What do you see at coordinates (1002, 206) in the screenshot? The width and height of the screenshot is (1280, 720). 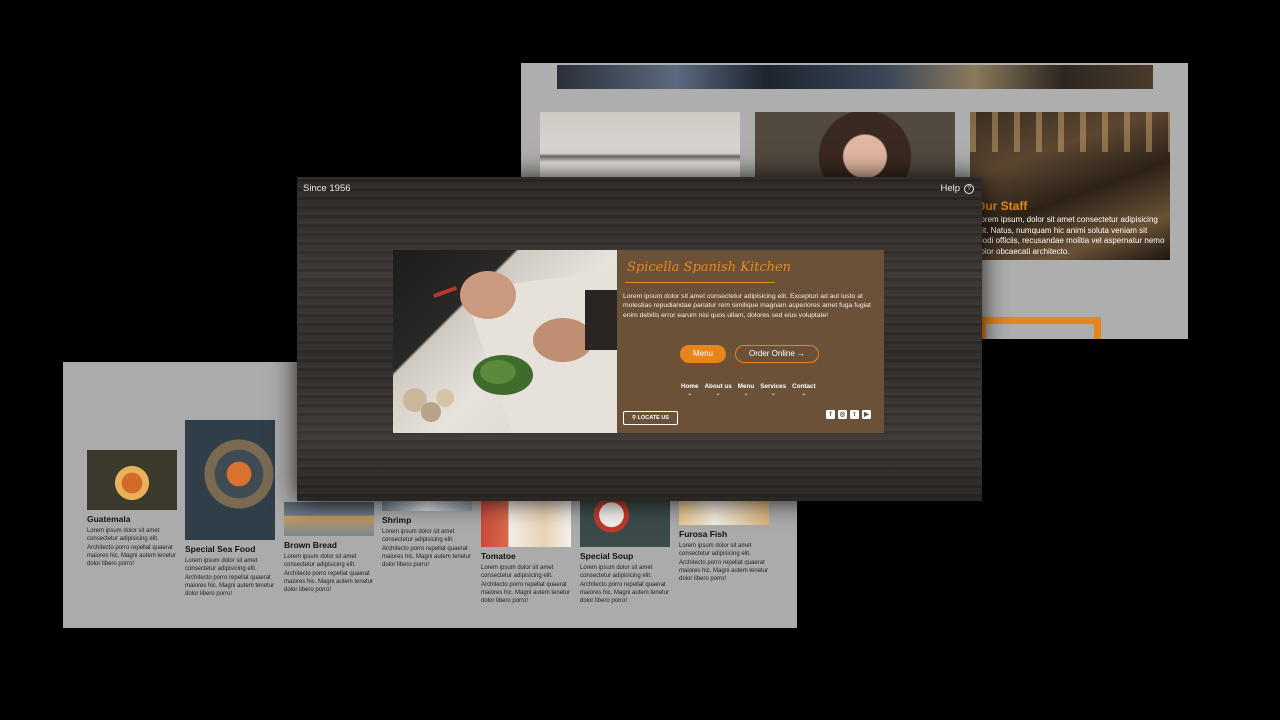 I see `staff-caption-title: Our Staff` at bounding box center [1002, 206].